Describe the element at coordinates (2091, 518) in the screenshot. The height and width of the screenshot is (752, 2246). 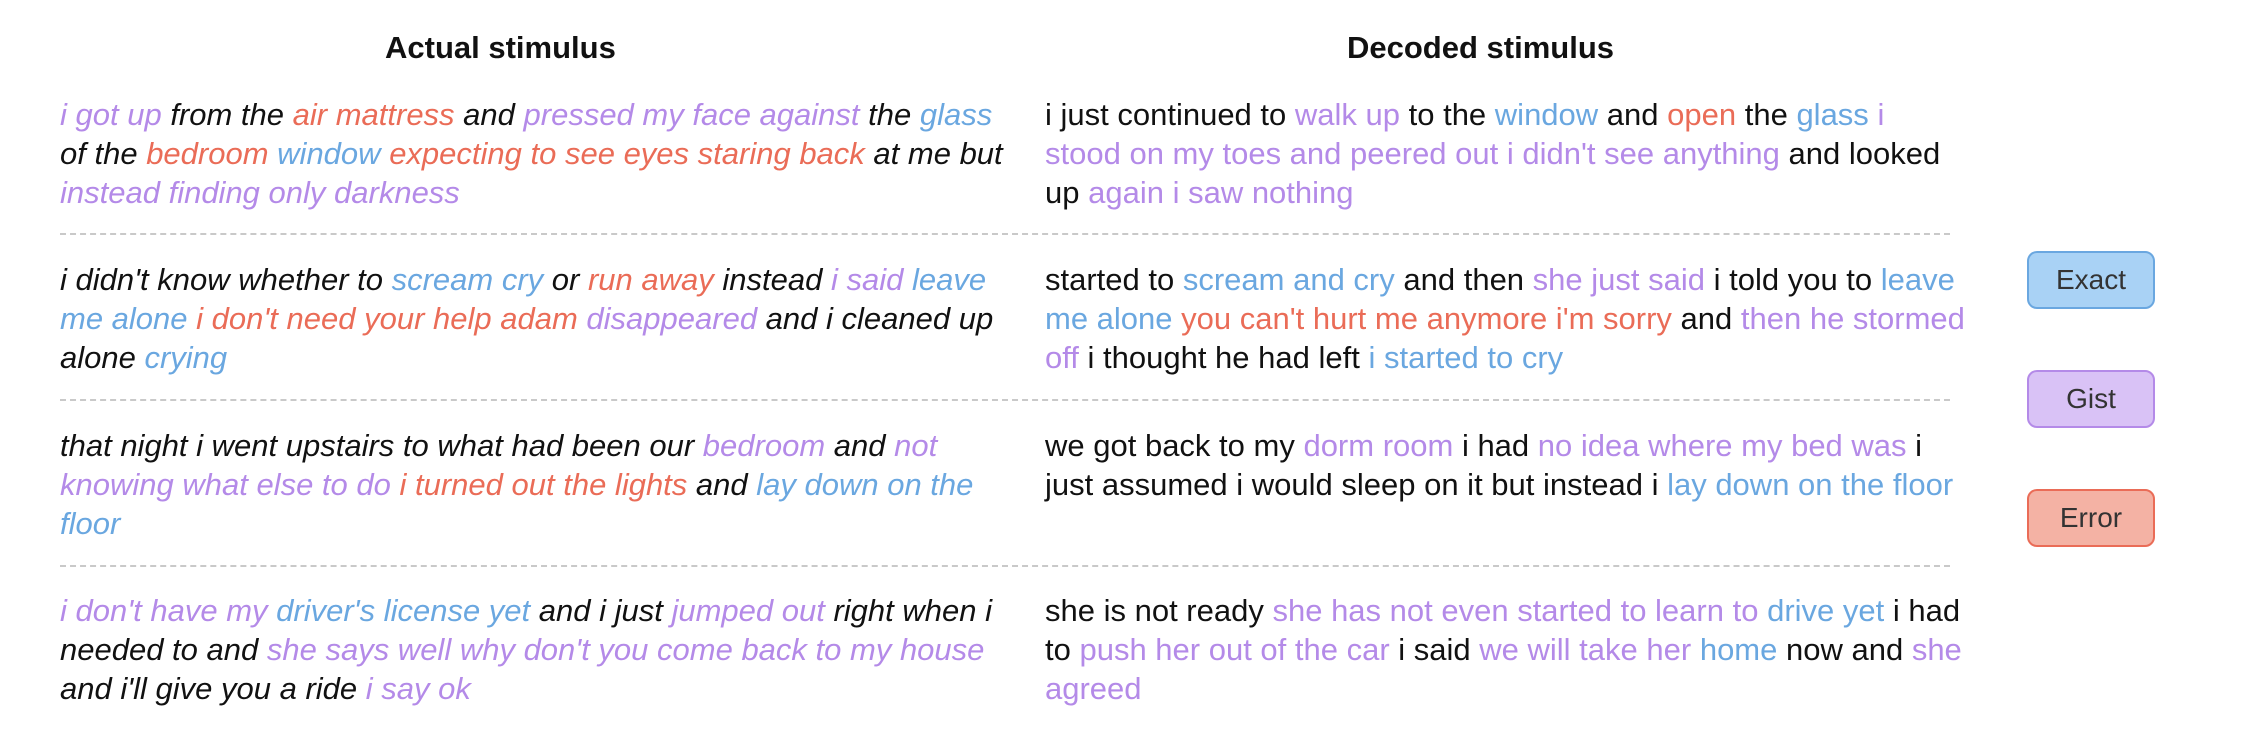
I see `legend-error-button: Error` at that location.